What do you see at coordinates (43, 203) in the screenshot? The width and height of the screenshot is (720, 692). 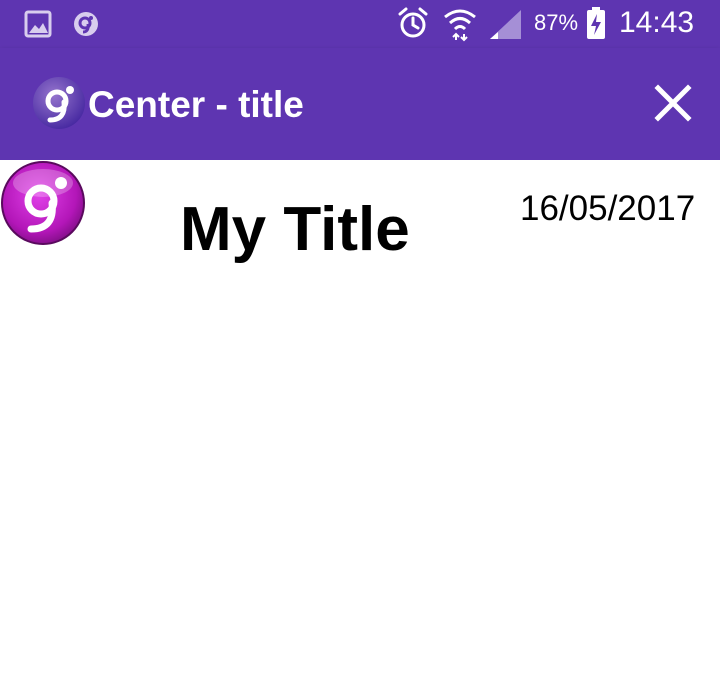 I see `item-logo-icon` at bounding box center [43, 203].